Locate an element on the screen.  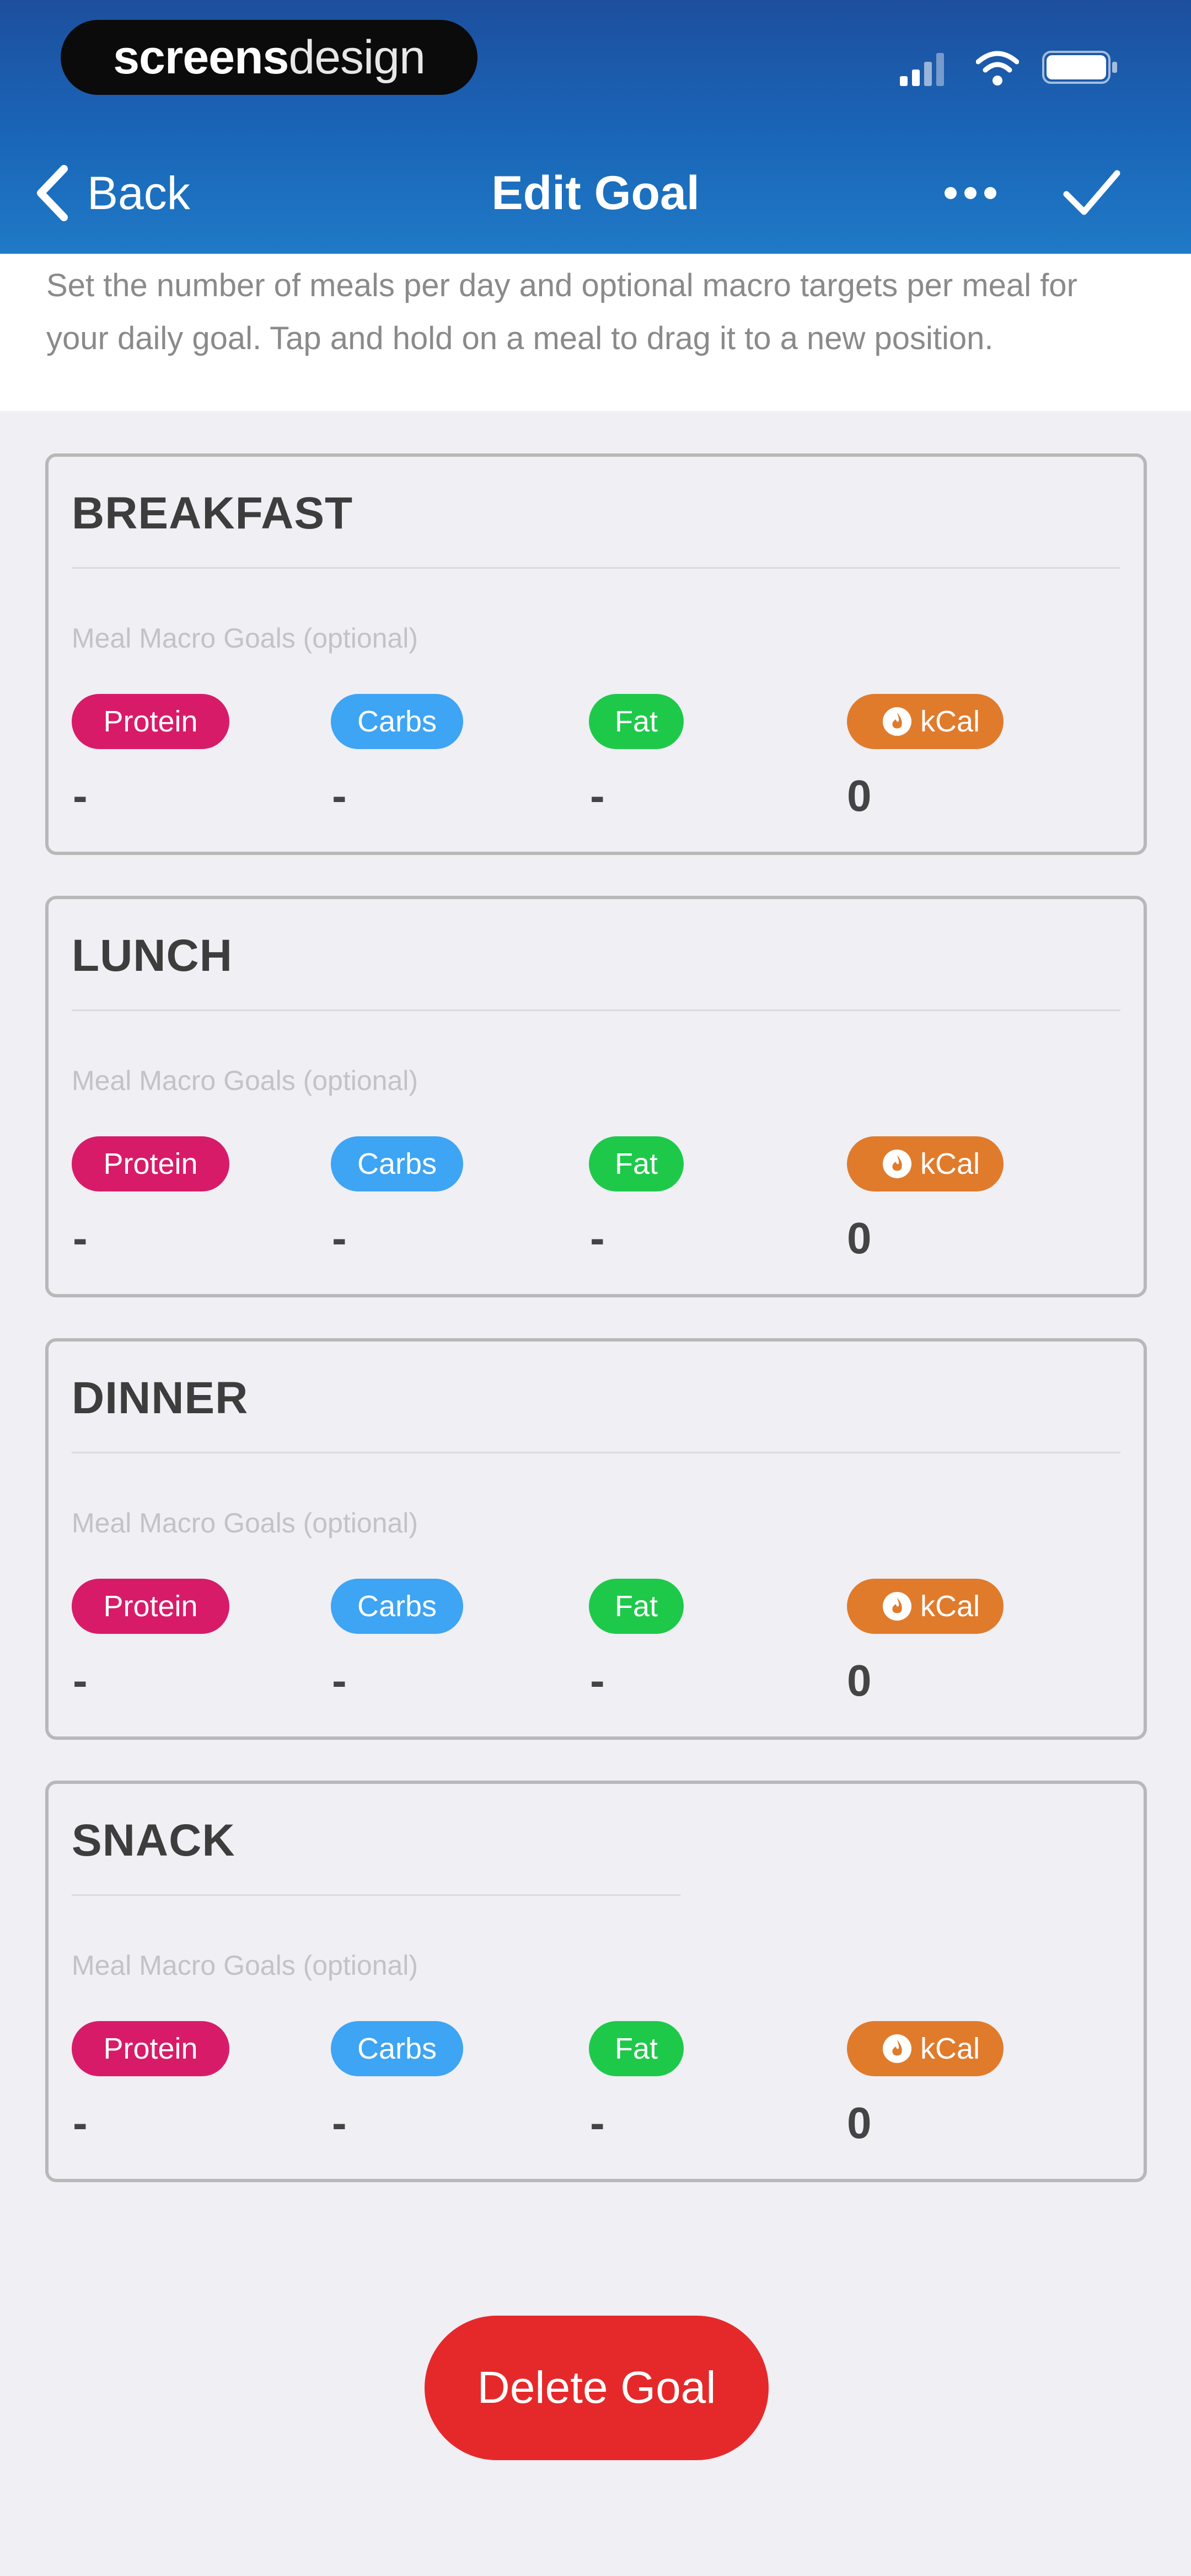
meal-name: SNACK is located at coordinates (153, 1840).